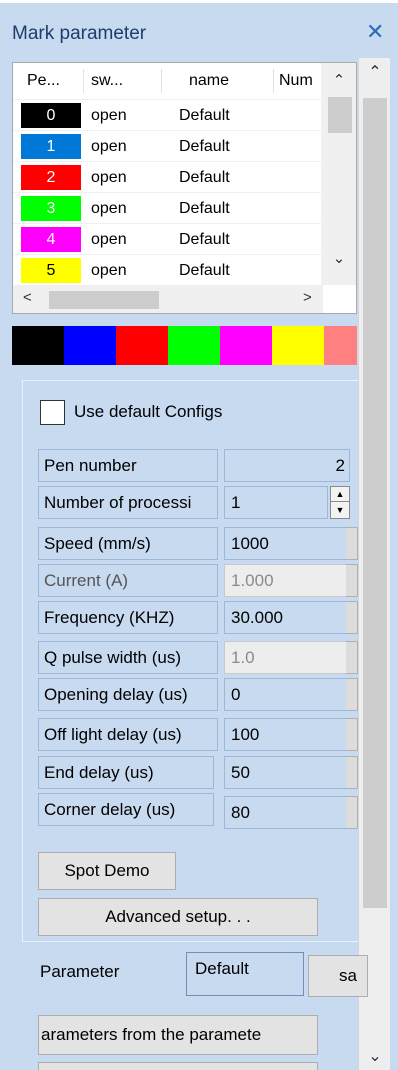 The width and height of the screenshot is (398, 1070). Describe the element at coordinates (51, 115) in the screenshot. I see `pen-index-cell: 0` at that location.